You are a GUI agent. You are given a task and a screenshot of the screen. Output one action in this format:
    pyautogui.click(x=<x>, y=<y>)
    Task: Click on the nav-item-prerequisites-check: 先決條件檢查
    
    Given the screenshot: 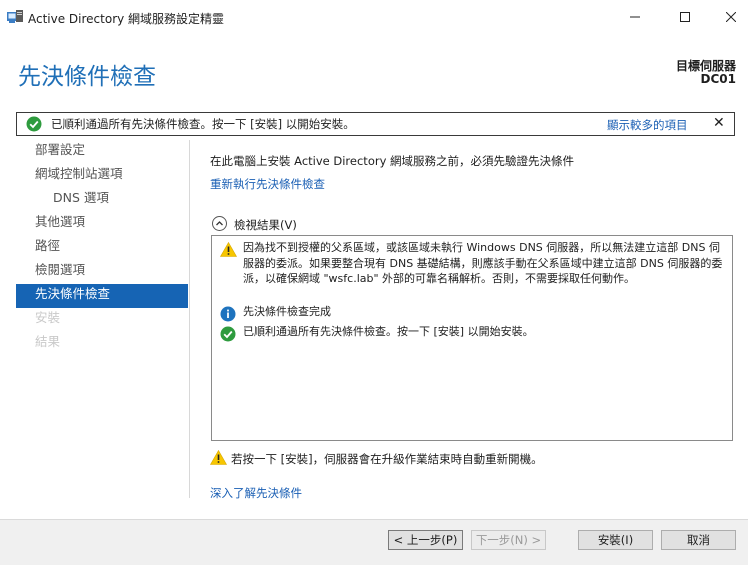 What is the action you would take?
    pyautogui.click(x=102, y=296)
    